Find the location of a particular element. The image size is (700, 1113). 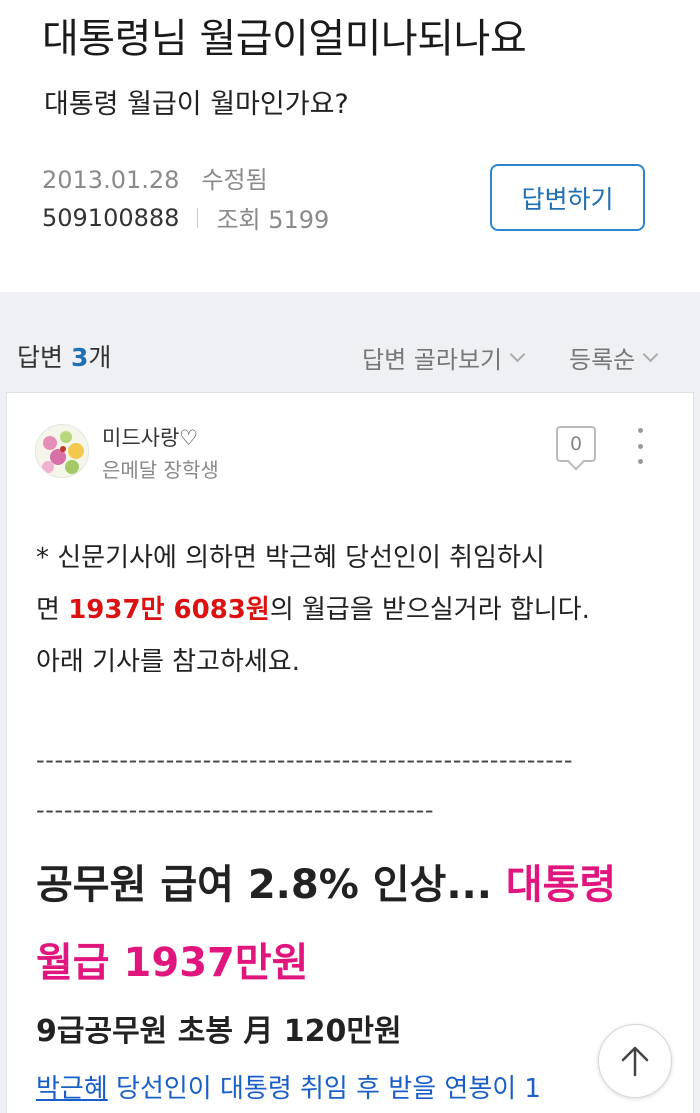

question-date: 2013.01.28 is located at coordinates (111, 180).